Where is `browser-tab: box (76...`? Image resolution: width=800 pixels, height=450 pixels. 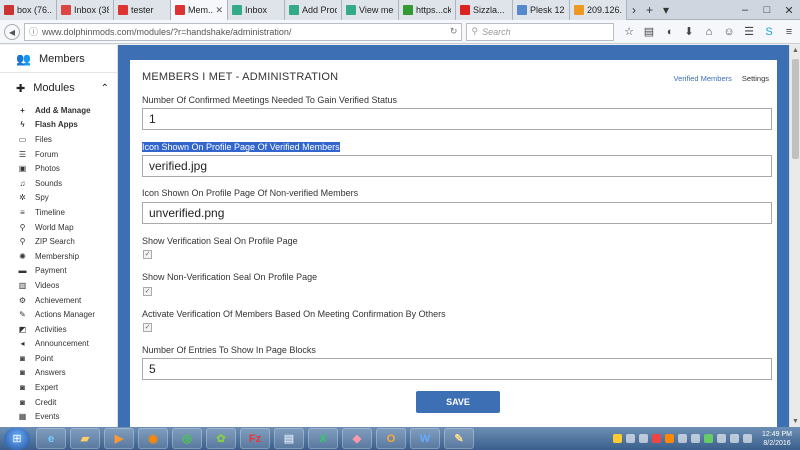
browser-tab: box (76... is located at coordinates (28, 10).